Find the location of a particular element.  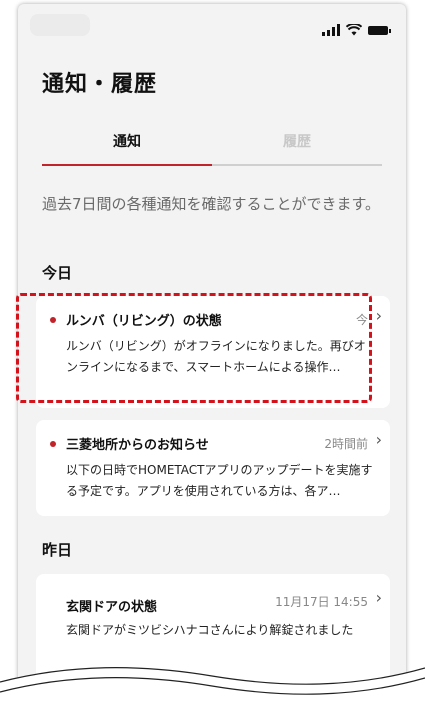

highlight-box is located at coordinates (194, 348).